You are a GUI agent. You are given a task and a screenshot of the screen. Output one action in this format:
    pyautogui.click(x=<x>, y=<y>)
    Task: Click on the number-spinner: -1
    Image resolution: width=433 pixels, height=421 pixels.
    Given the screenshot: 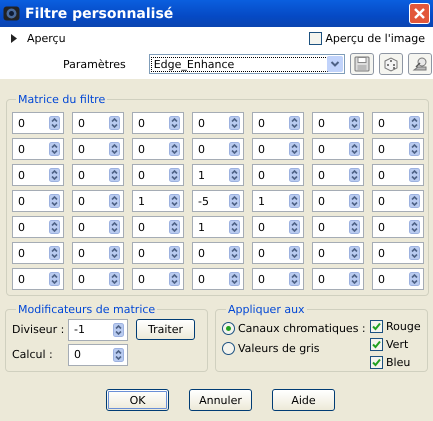 What is the action you would take?
    pyautogui.click(x=98, y=329)
    